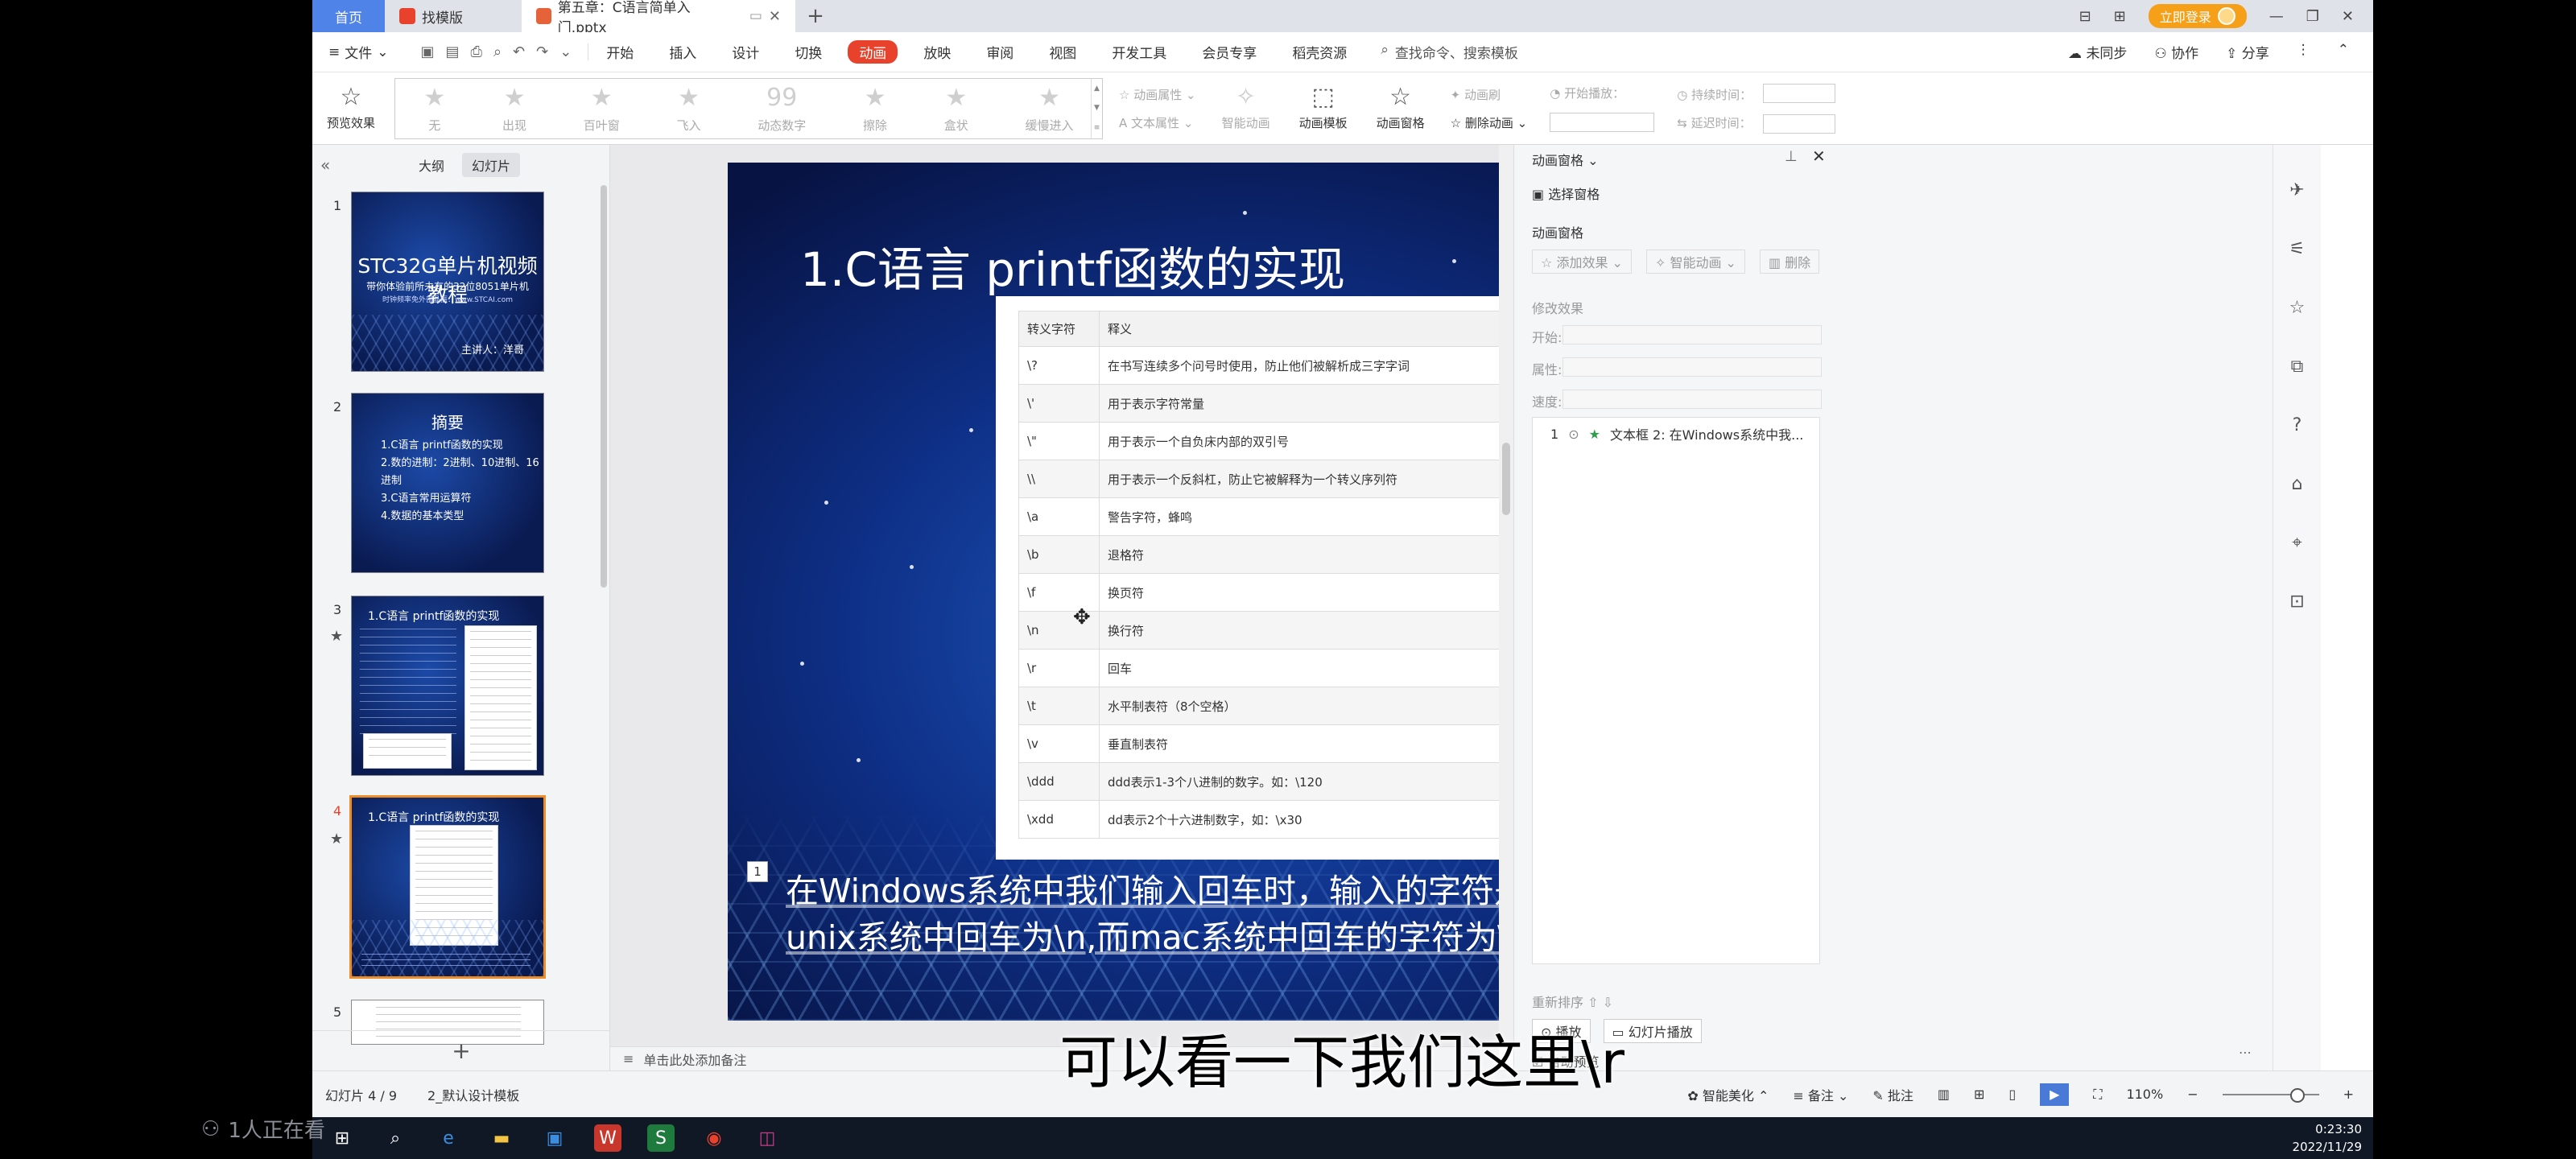  Describe the element at coordinates (602, 109) in the screenshot. I see `anim-blinds: ★ 百叶窗` at that location.